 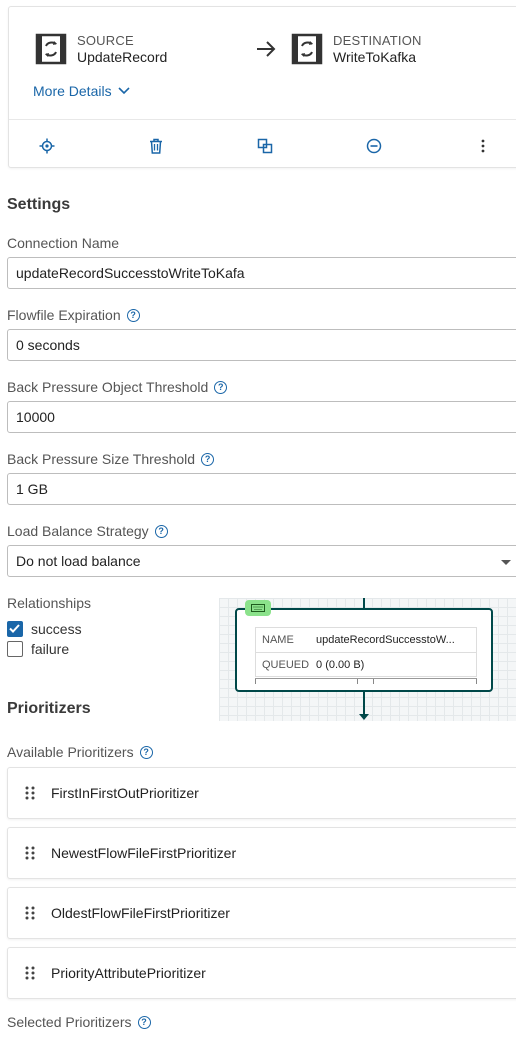 I want to click on connection-line-in, so click(x=364, y=603).